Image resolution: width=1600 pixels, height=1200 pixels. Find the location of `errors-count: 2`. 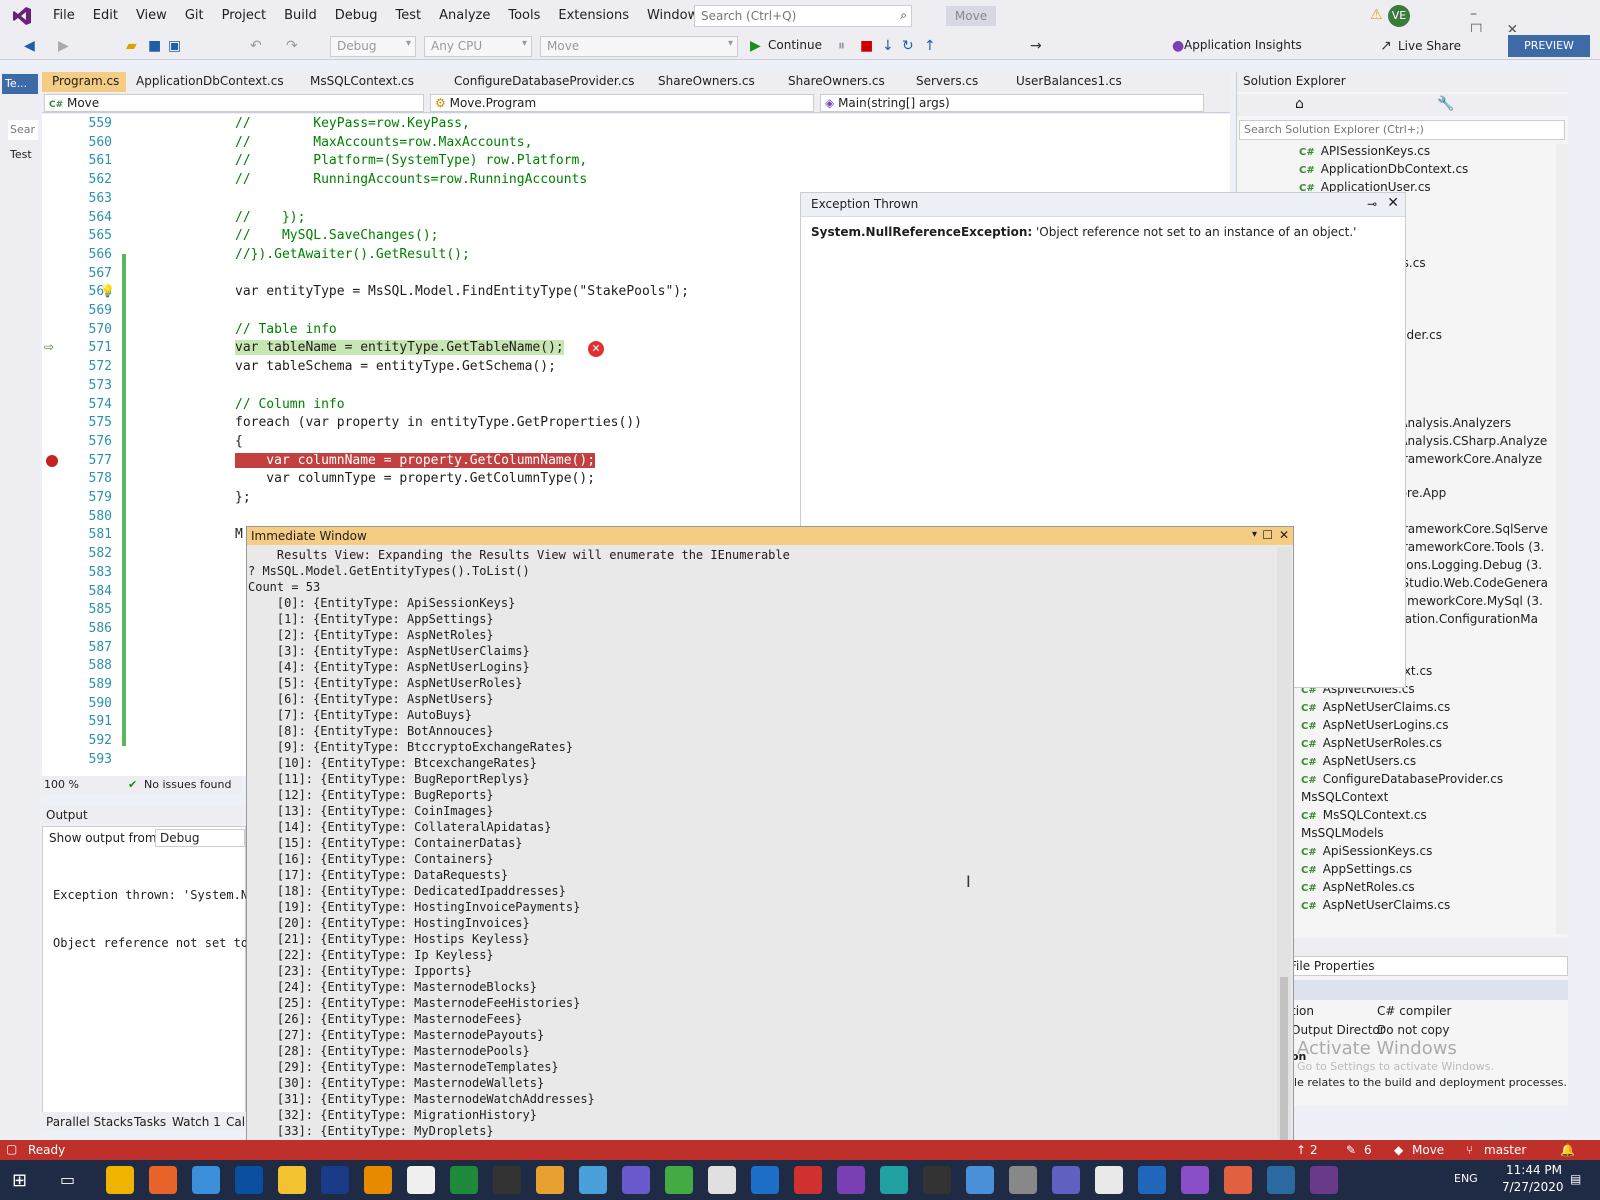

errors-count: 2 is located at coordinates (1314, 1150).